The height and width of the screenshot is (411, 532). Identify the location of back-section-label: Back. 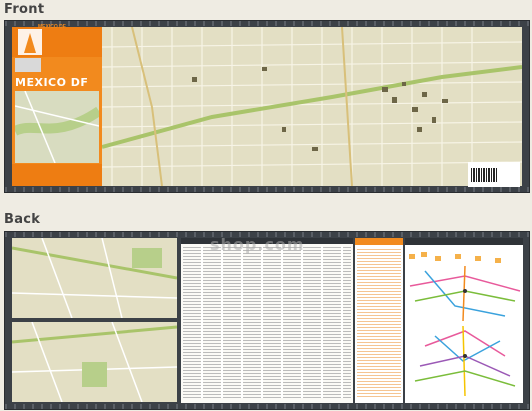
(22, 219).